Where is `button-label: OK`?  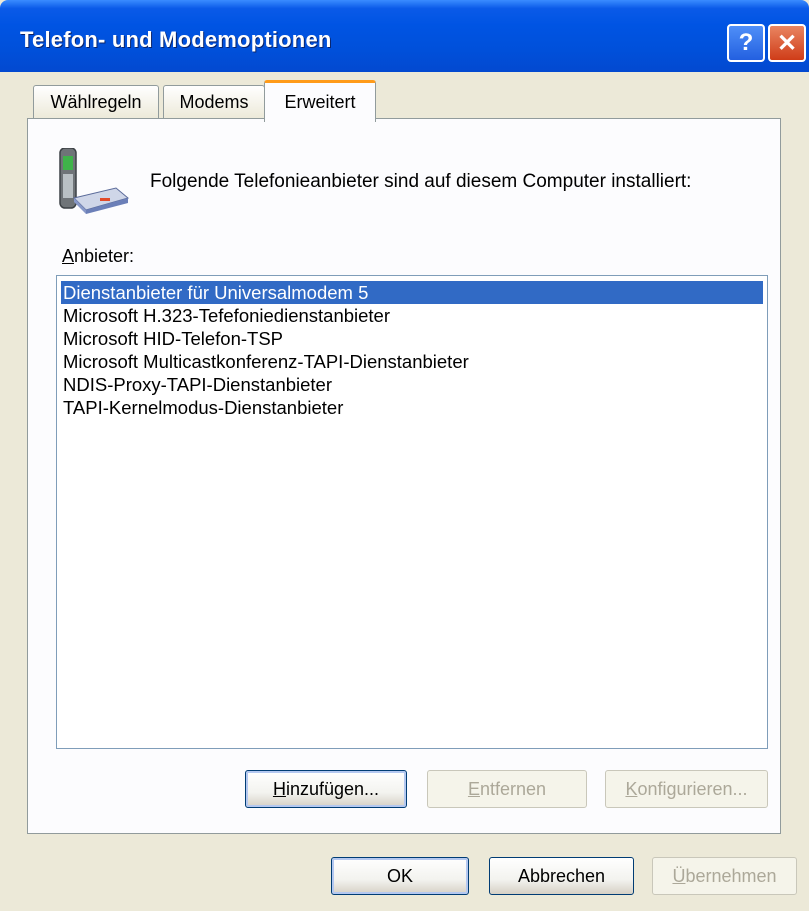 button-label: OK is located at coordinates (399, 875).